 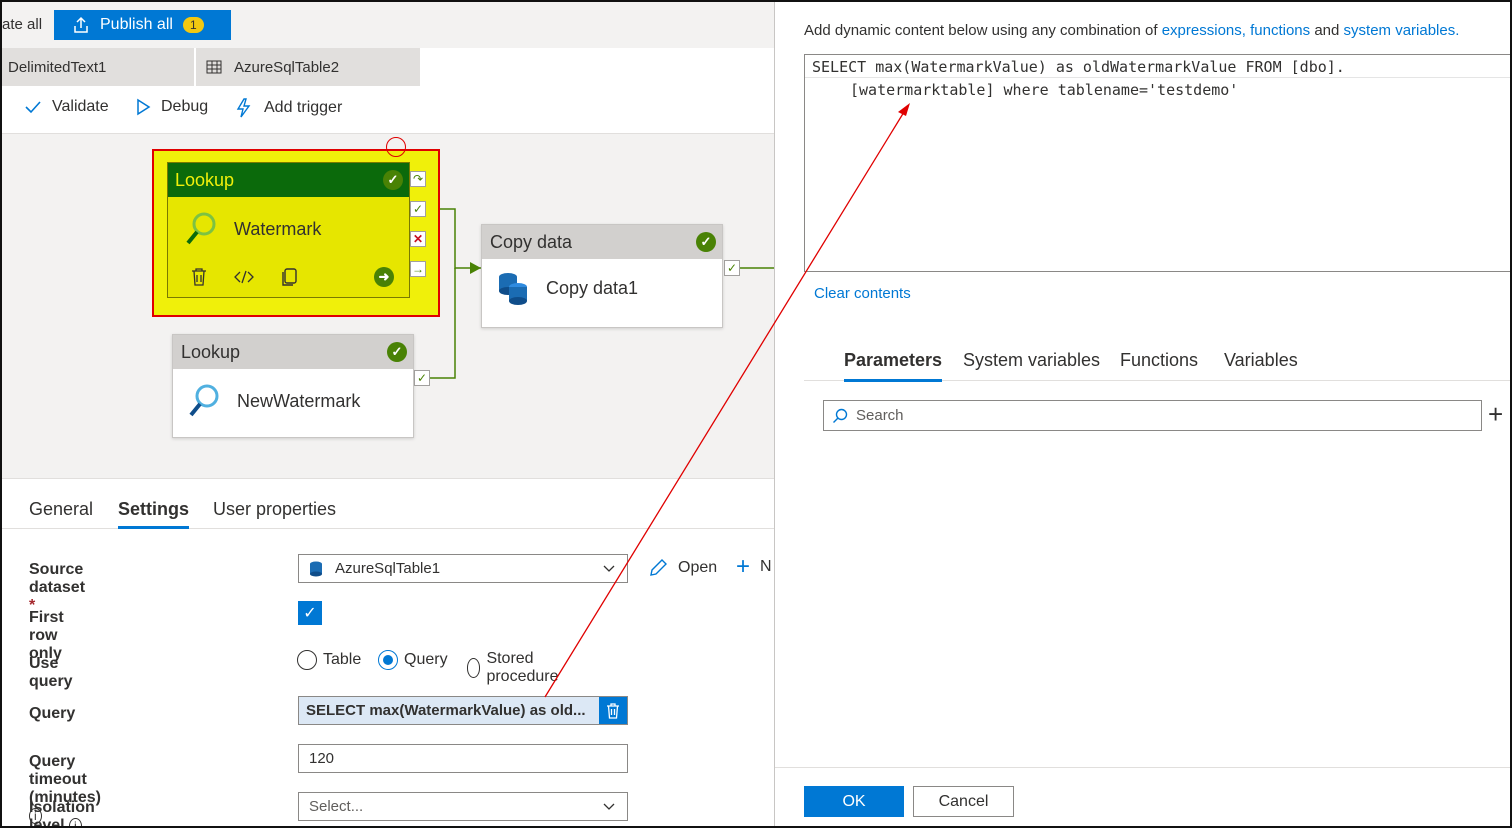 What do you see at coordinates (274, 509) in the screenshot?
I see `tab-user-properties: User properties` at bounding box center [274, 509].